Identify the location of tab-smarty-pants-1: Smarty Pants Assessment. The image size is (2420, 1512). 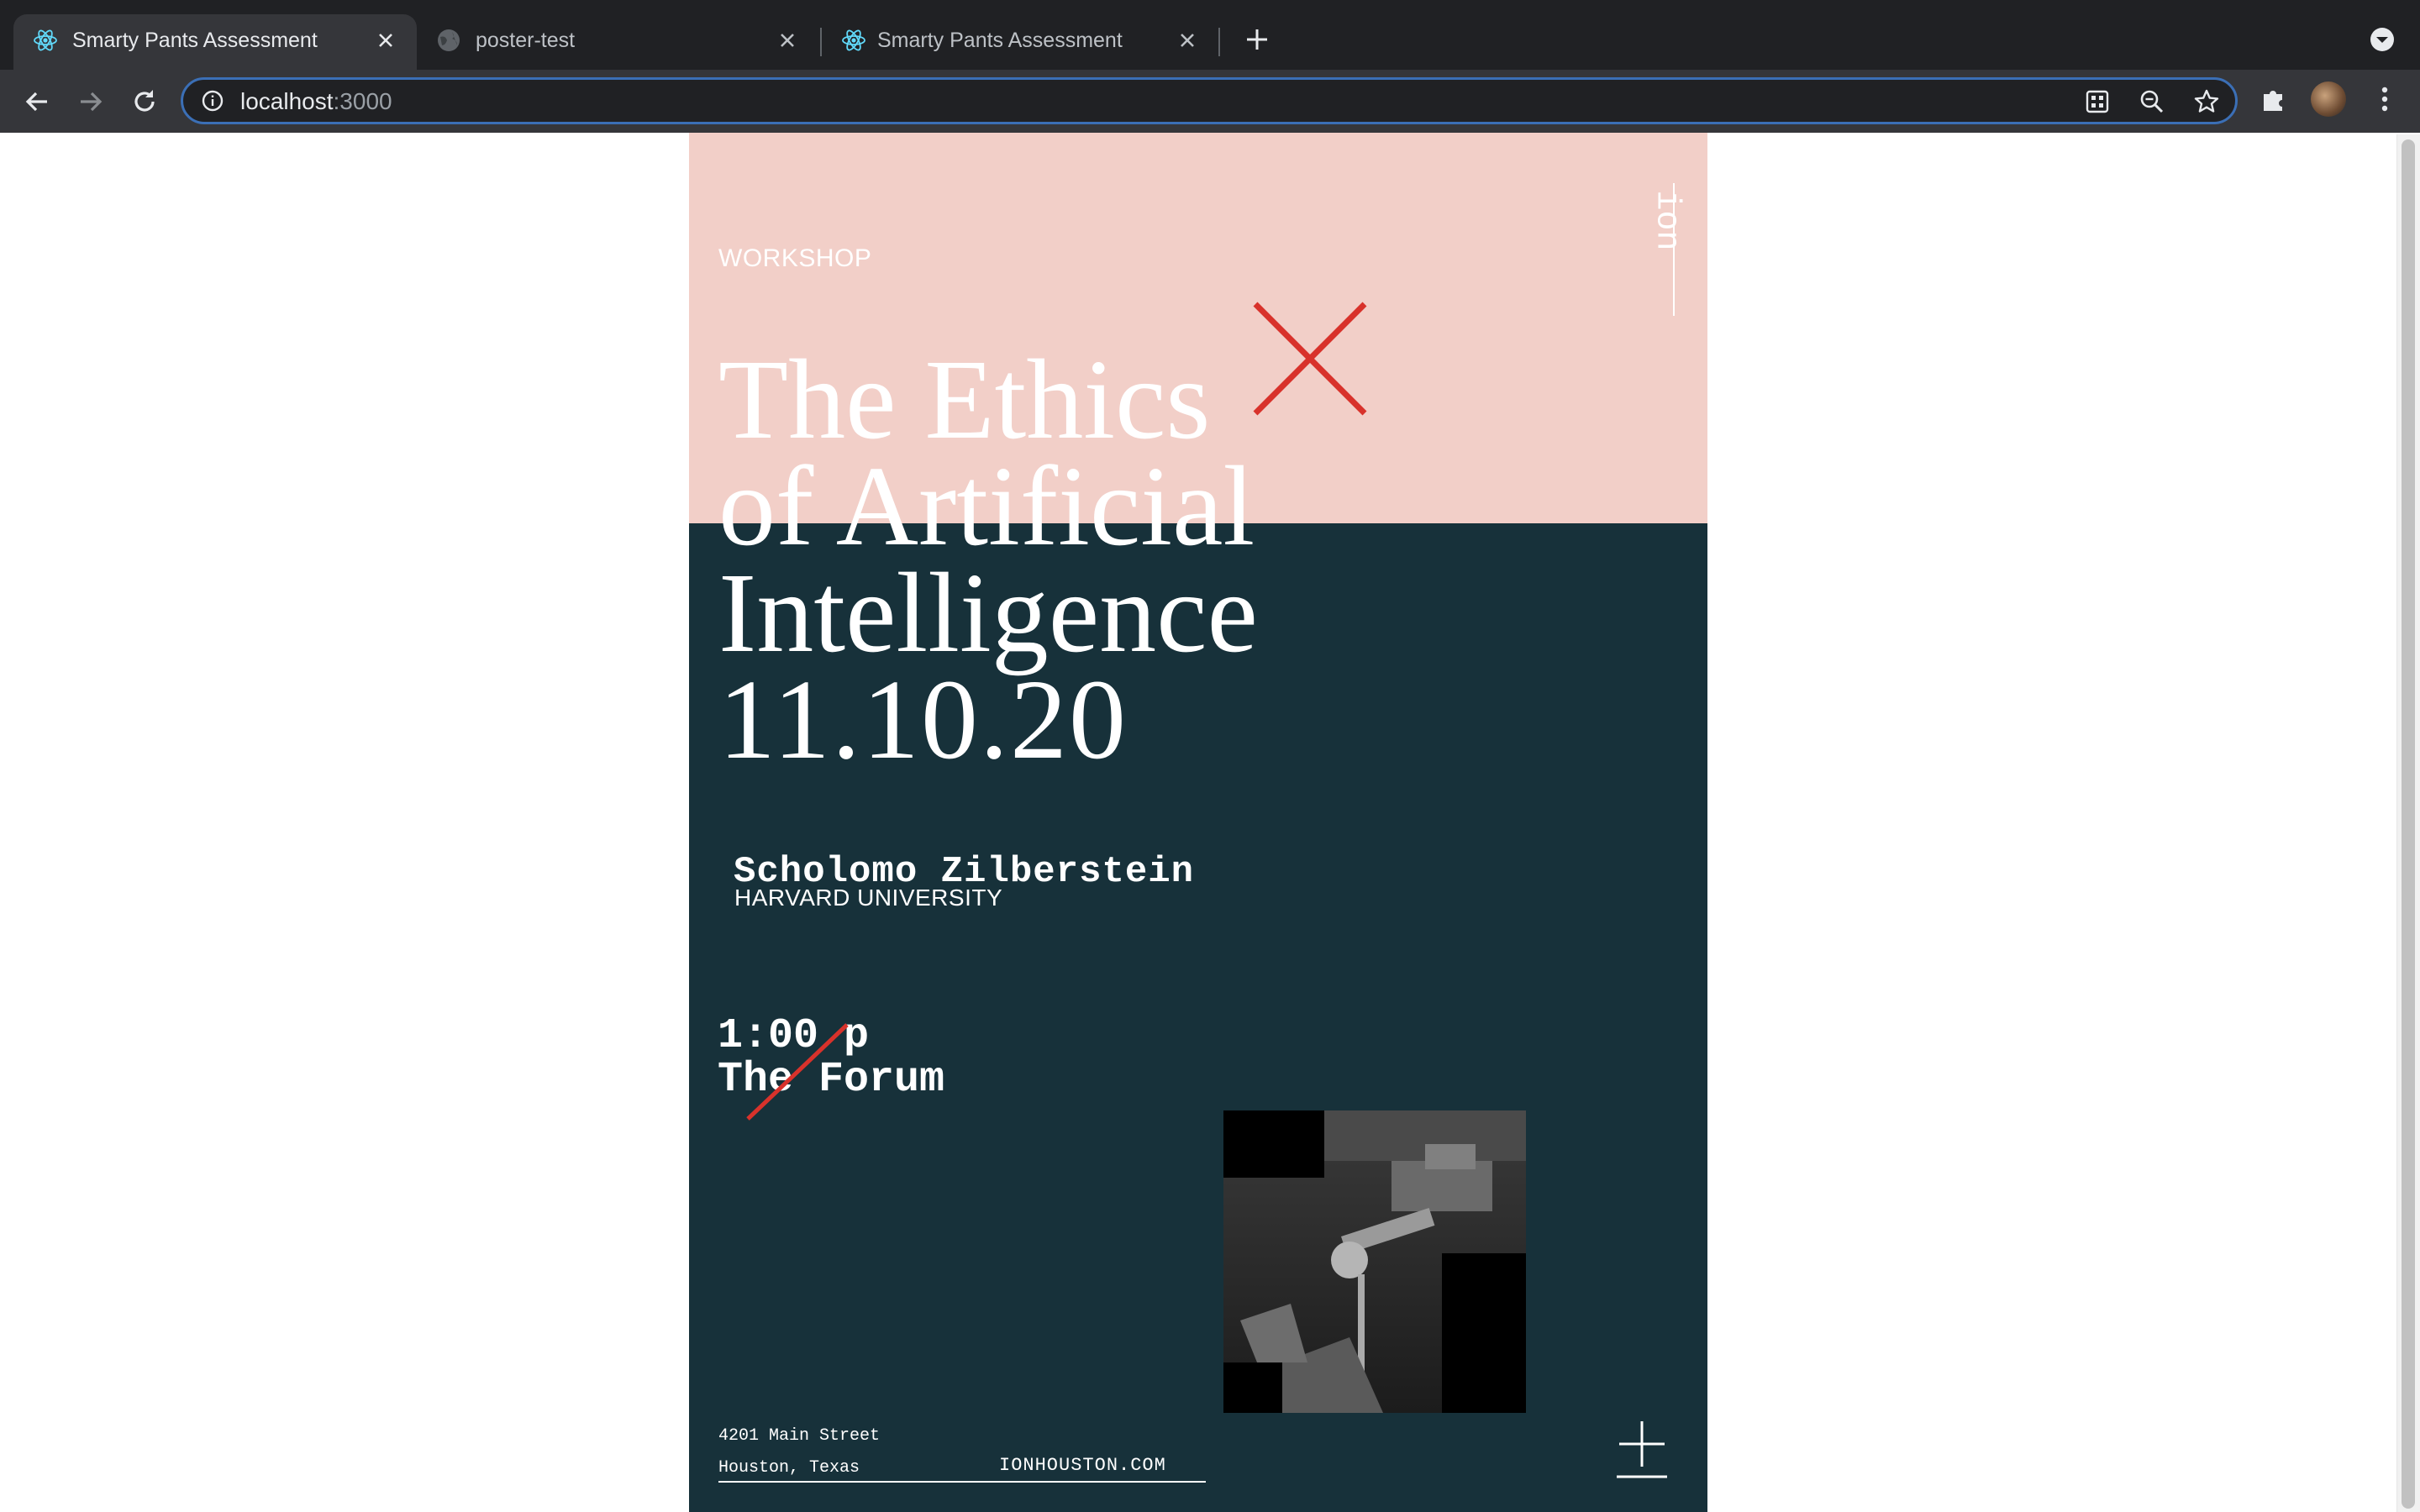
(215, 42).